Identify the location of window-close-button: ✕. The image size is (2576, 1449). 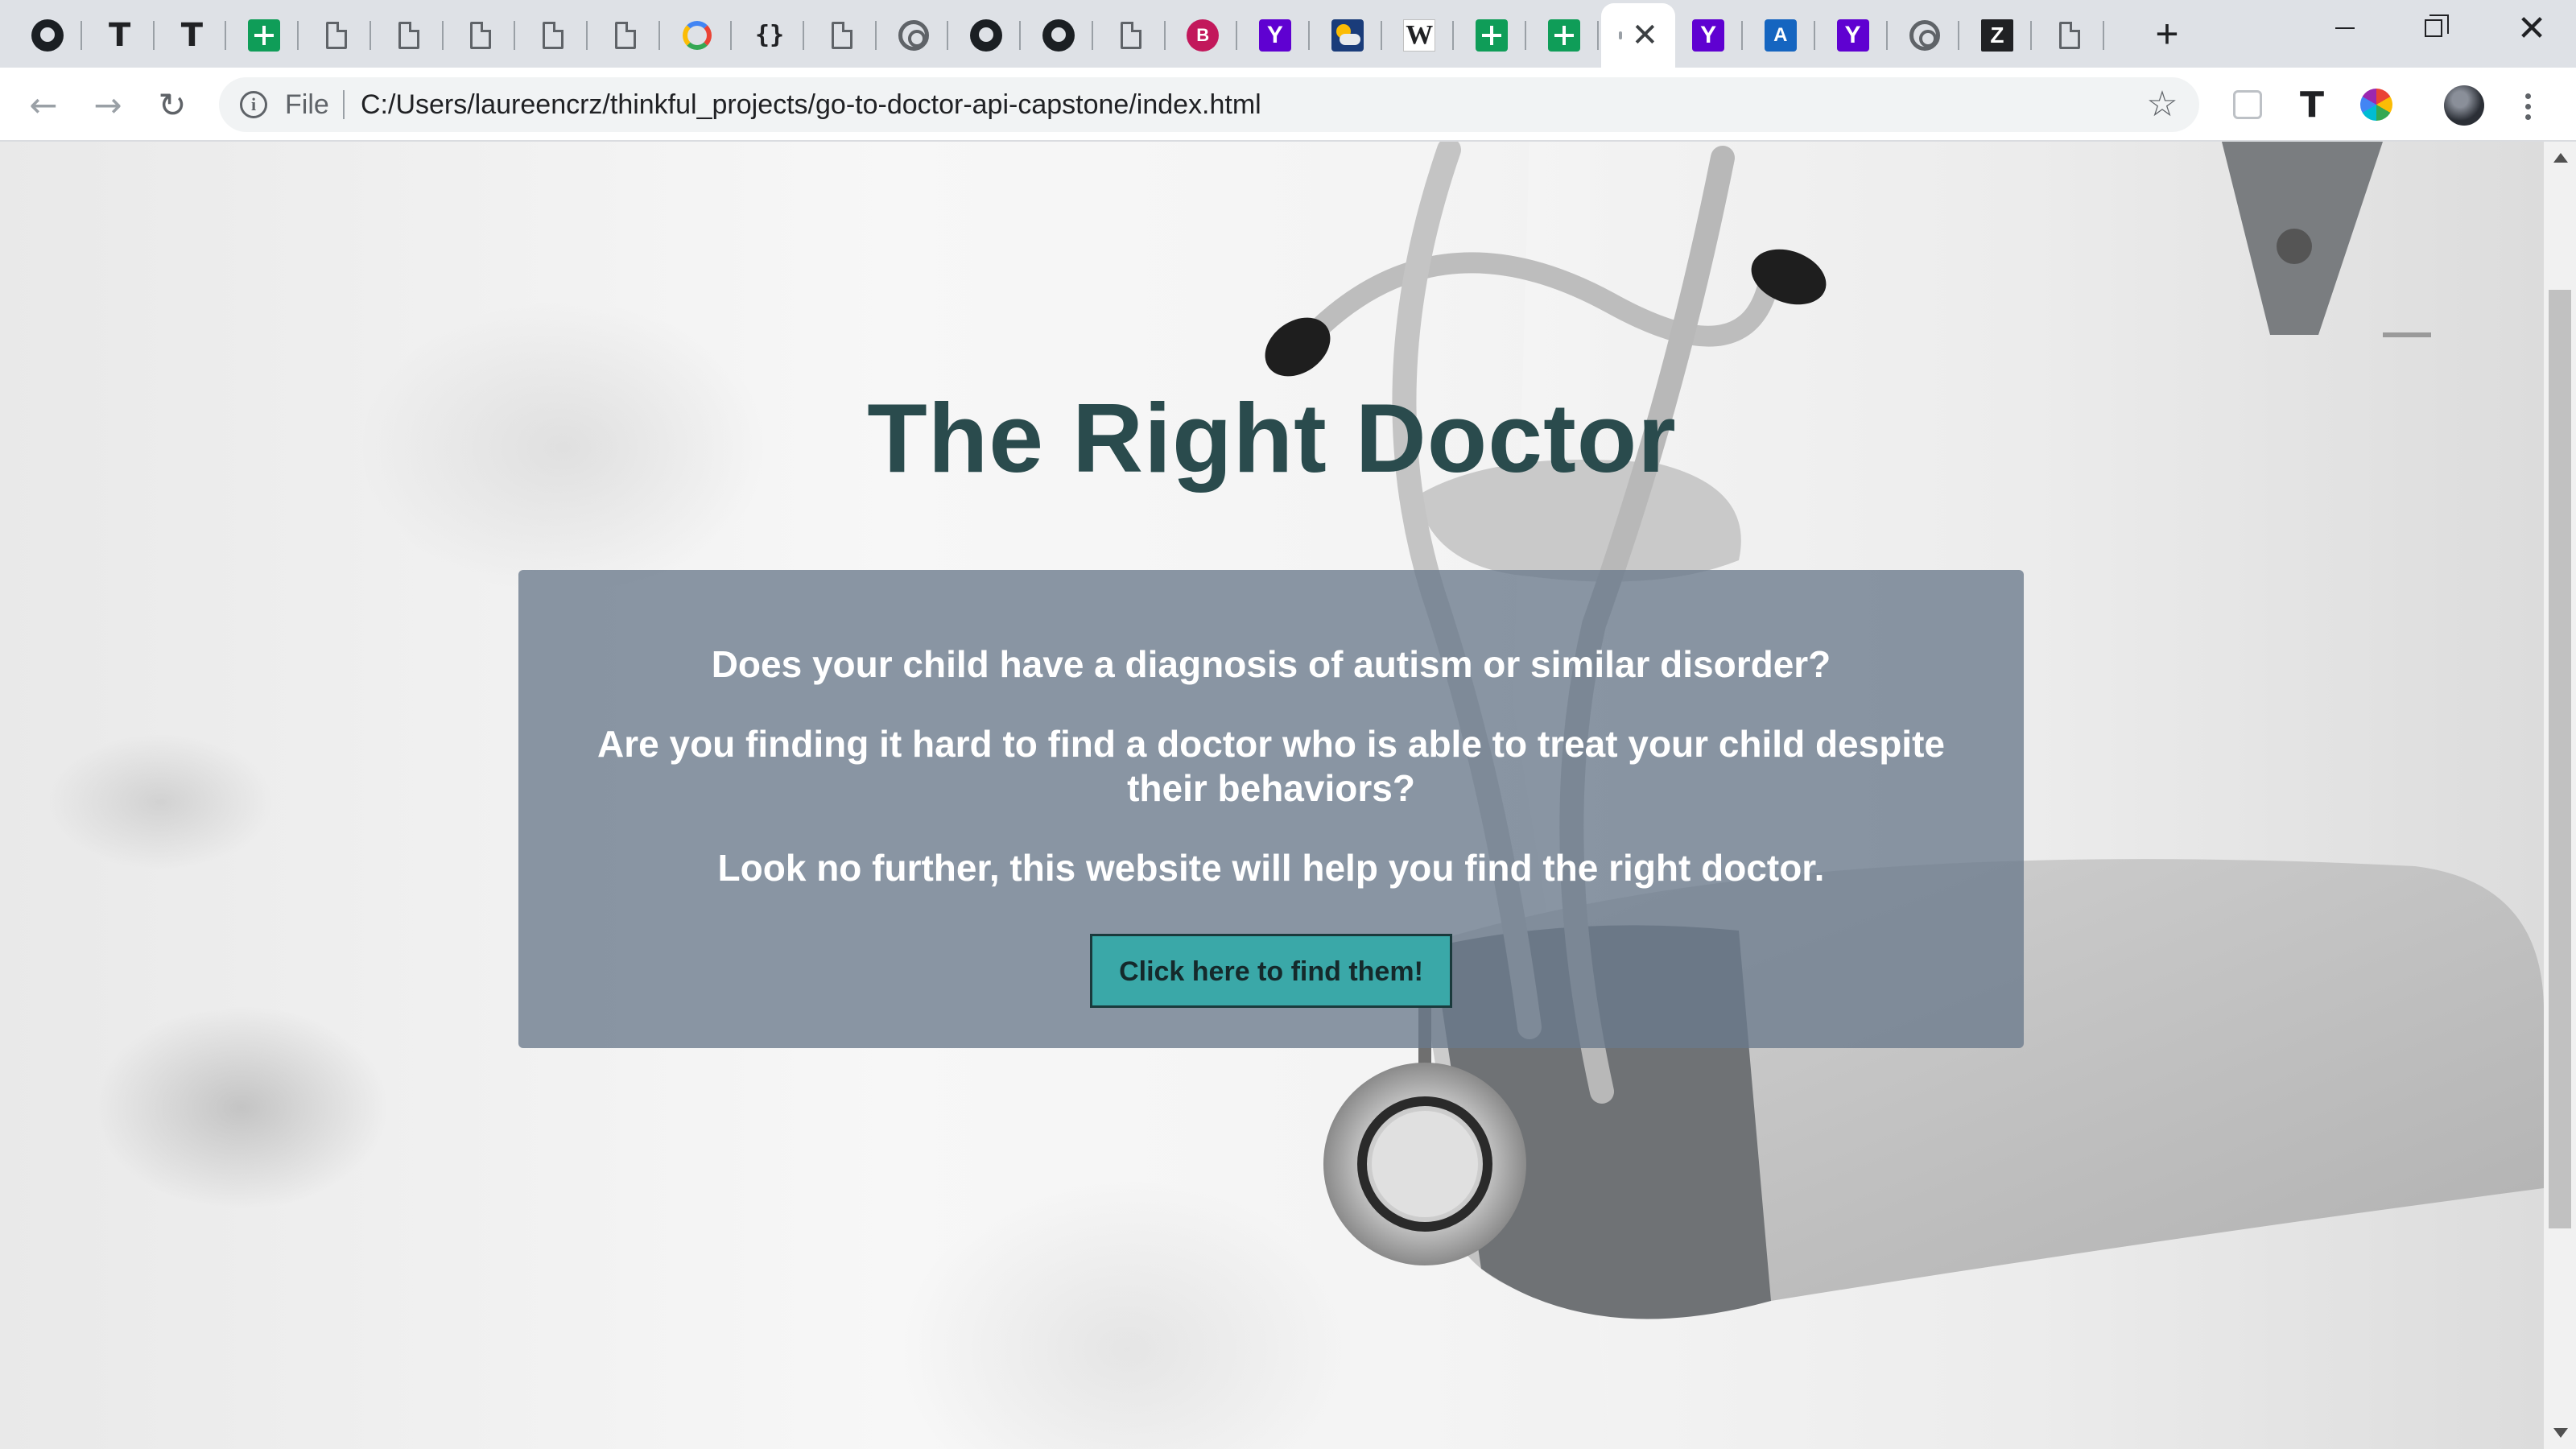
(2531, 28).